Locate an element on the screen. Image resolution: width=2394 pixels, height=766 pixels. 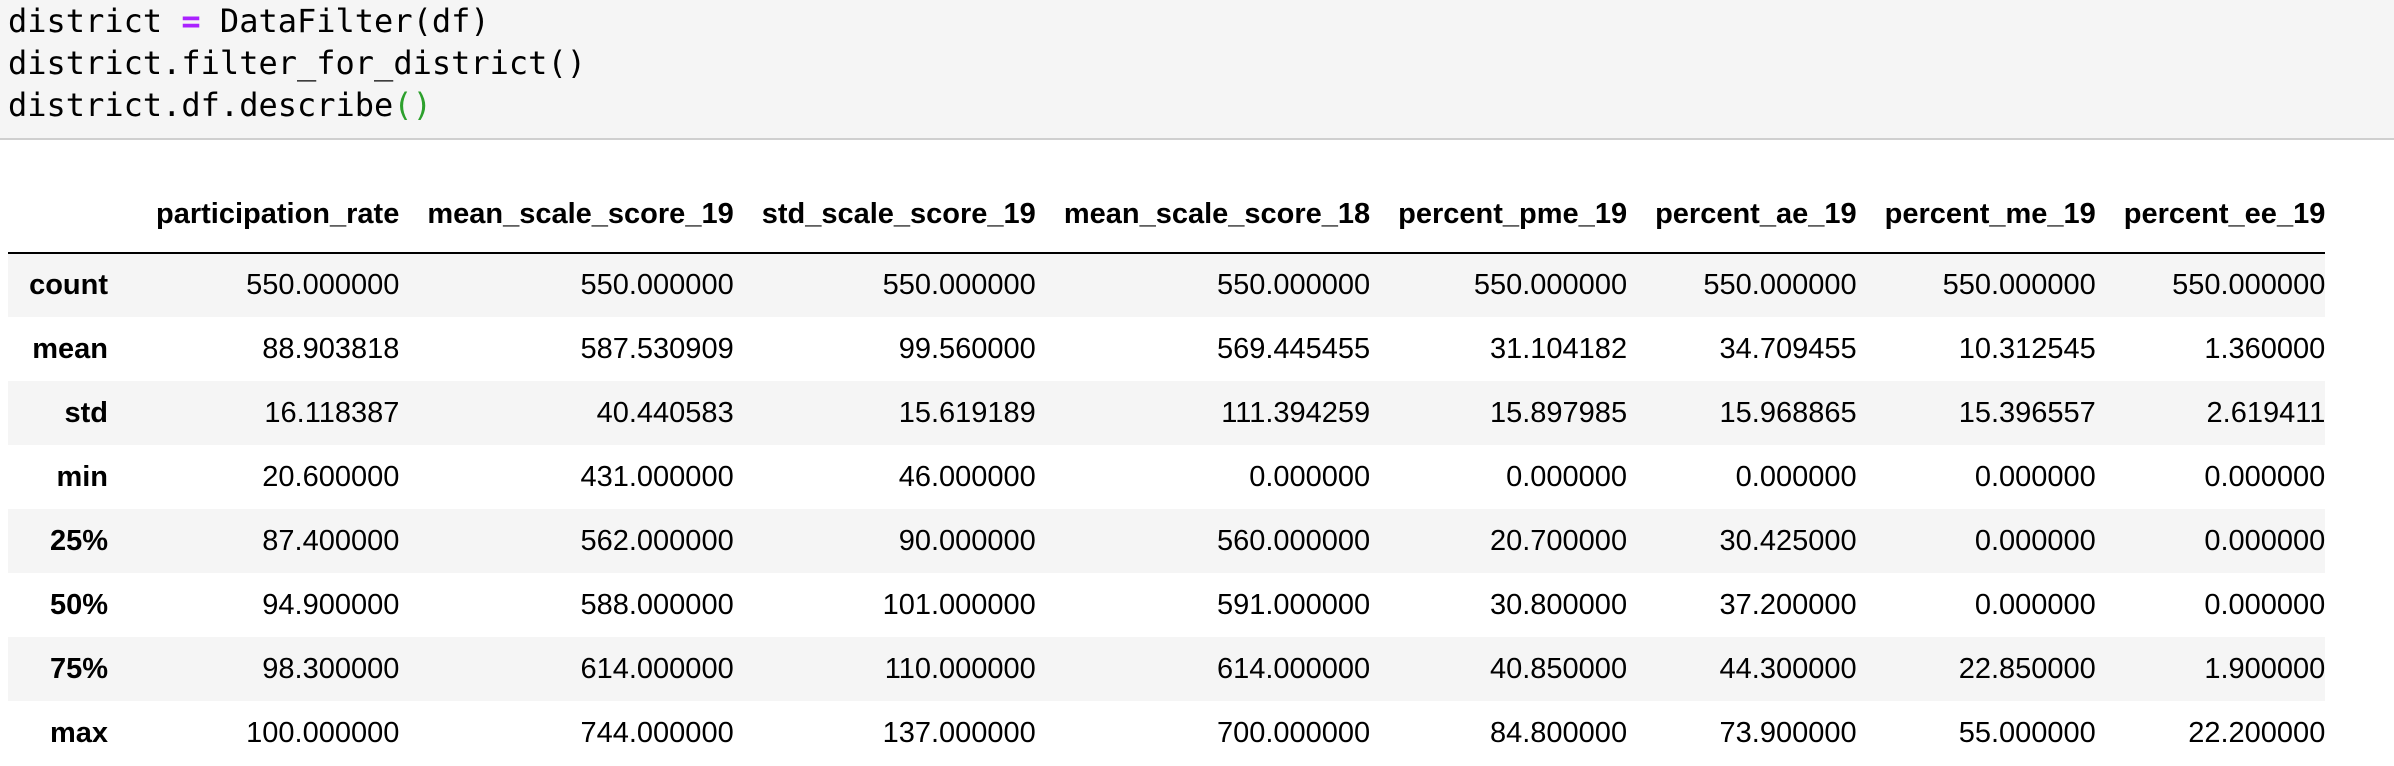
table-cell: 591.000000 is located at coordinates (1293, 604).